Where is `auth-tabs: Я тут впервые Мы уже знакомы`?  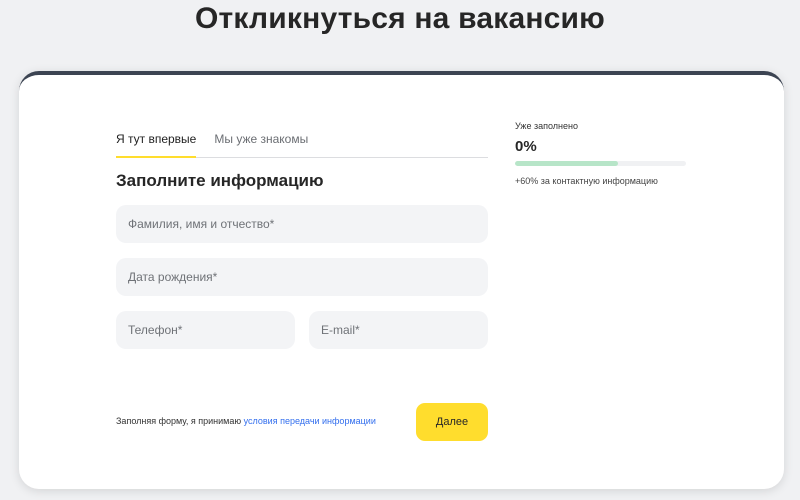
auth-tabs: Я тут впервые Мы уже знакомы is located at coordinates (302, 142).